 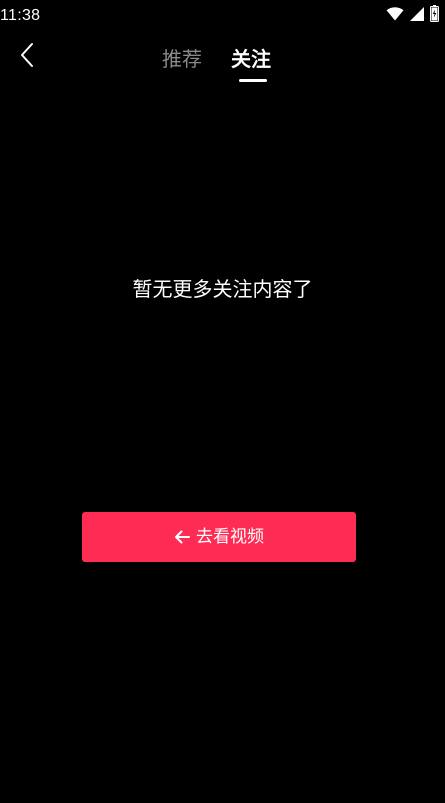 I want to click on tab-recommend: 推荐, so click(x=182, y=59).